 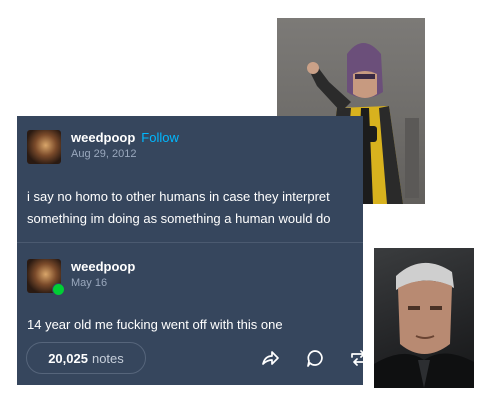 I want to click on reblog-icon, so click(x=357, y=358).